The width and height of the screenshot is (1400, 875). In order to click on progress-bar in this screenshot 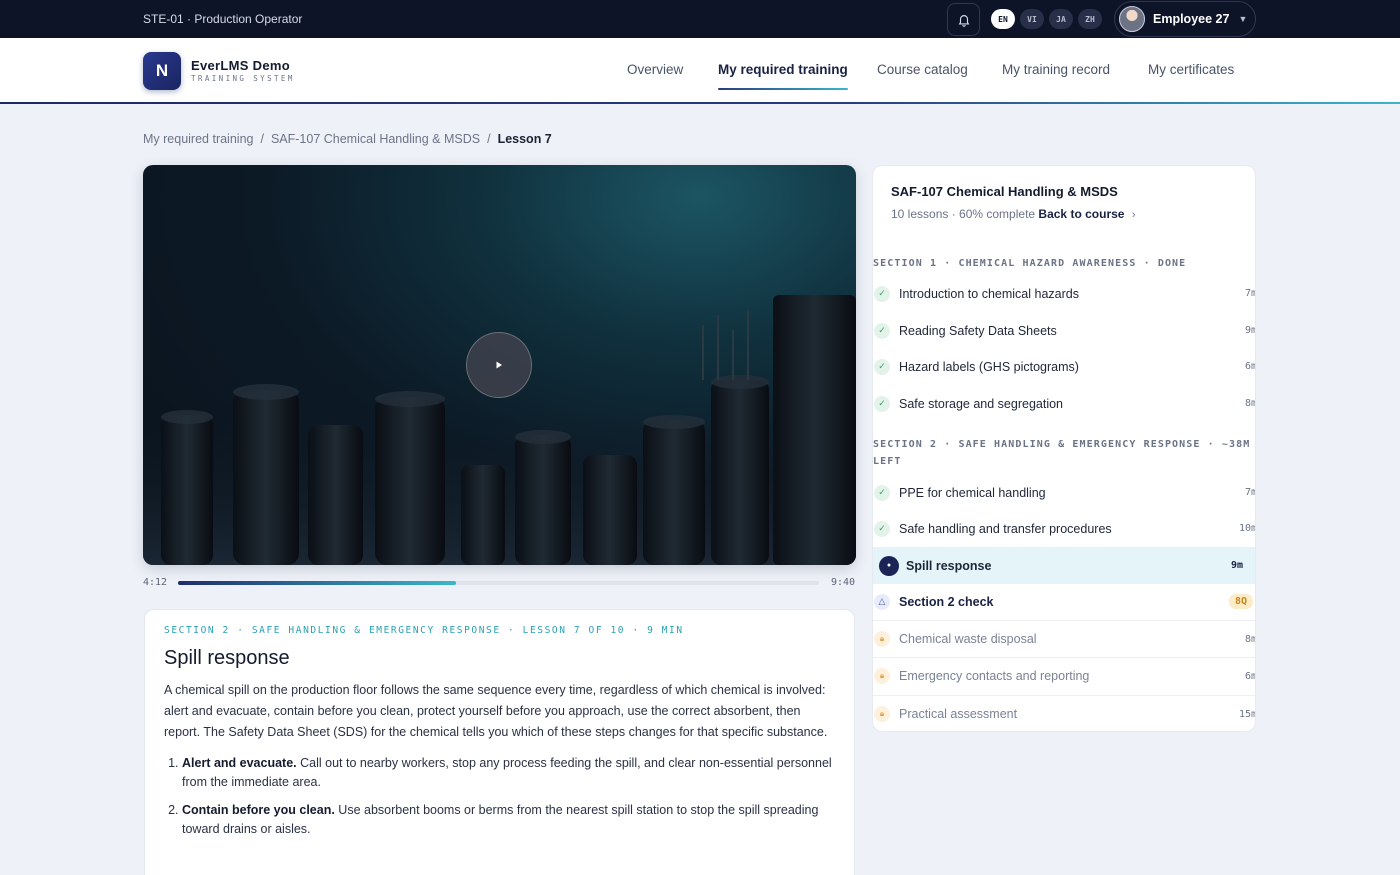, I will do `click(498, 583)`.